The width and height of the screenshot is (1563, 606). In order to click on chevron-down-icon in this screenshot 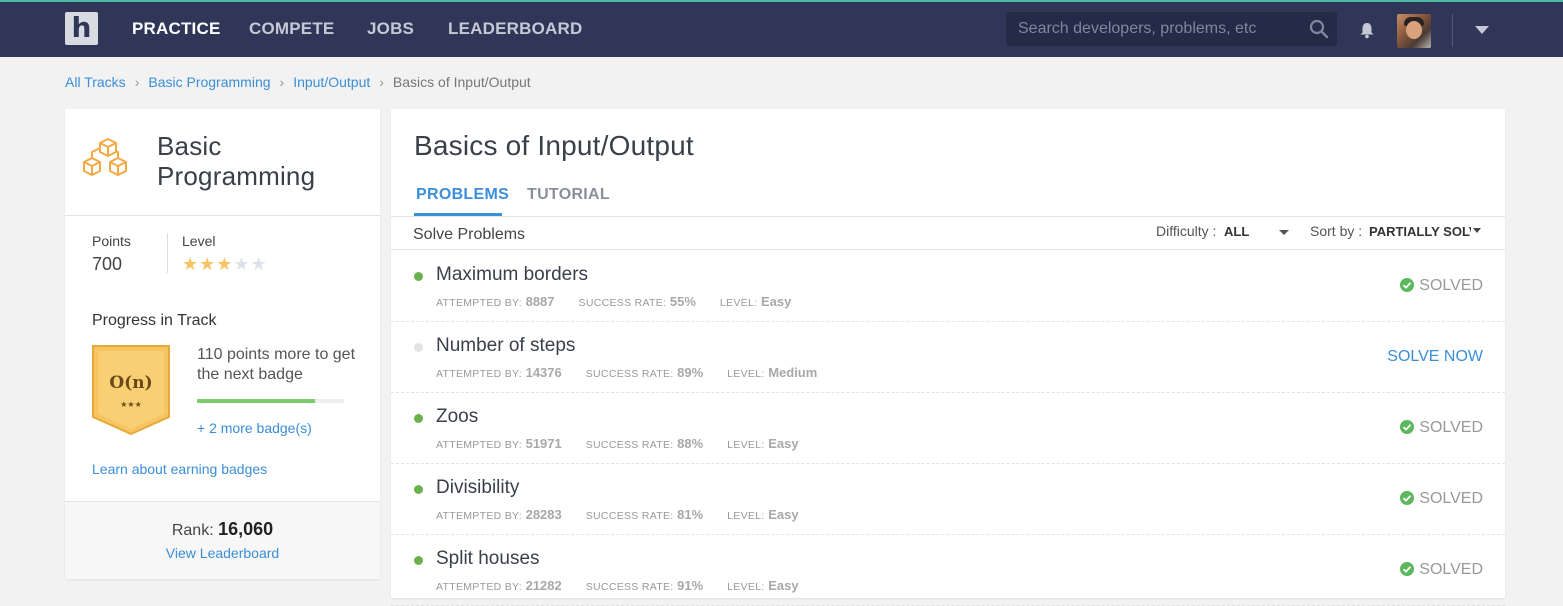, I will do `click(1482, 30)`.